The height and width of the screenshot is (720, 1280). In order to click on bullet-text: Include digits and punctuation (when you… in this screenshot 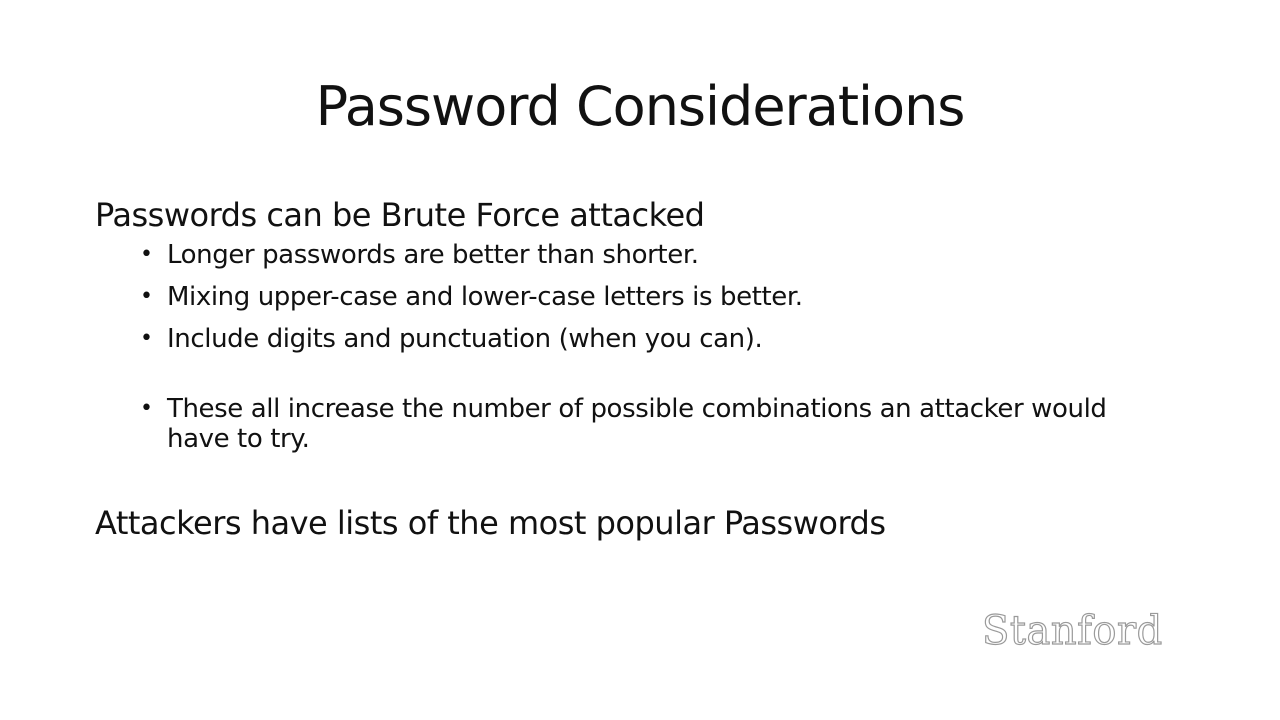, I will do `click(465, 339)`.